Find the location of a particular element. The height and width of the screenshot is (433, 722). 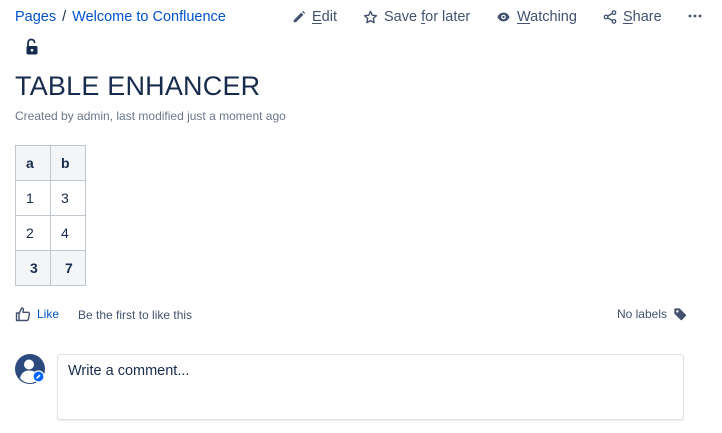

table-total-row: 3 7 is located at coordinates (50, 268).